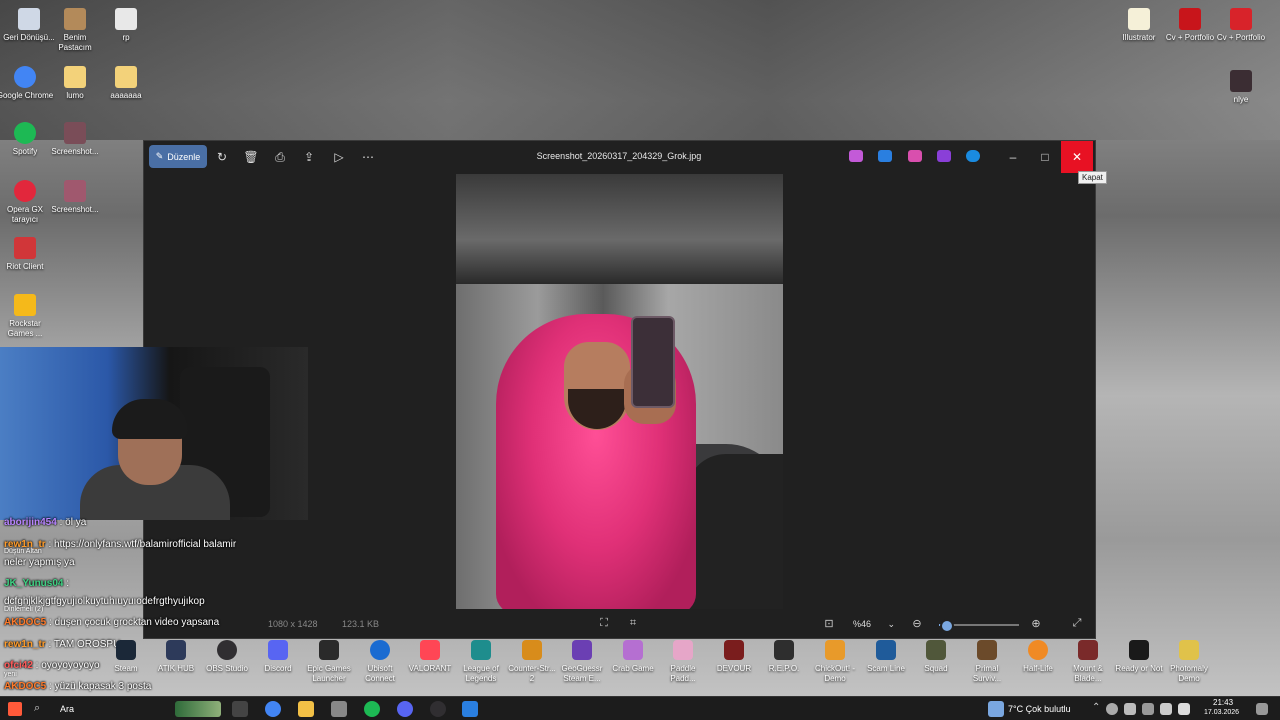 This screenshot has width=1280, height=720. What do you see at coordinates (875, 624) in the screenshot?
I see `zoom-select: %46 ⌄` at bounding box center [875, 624].